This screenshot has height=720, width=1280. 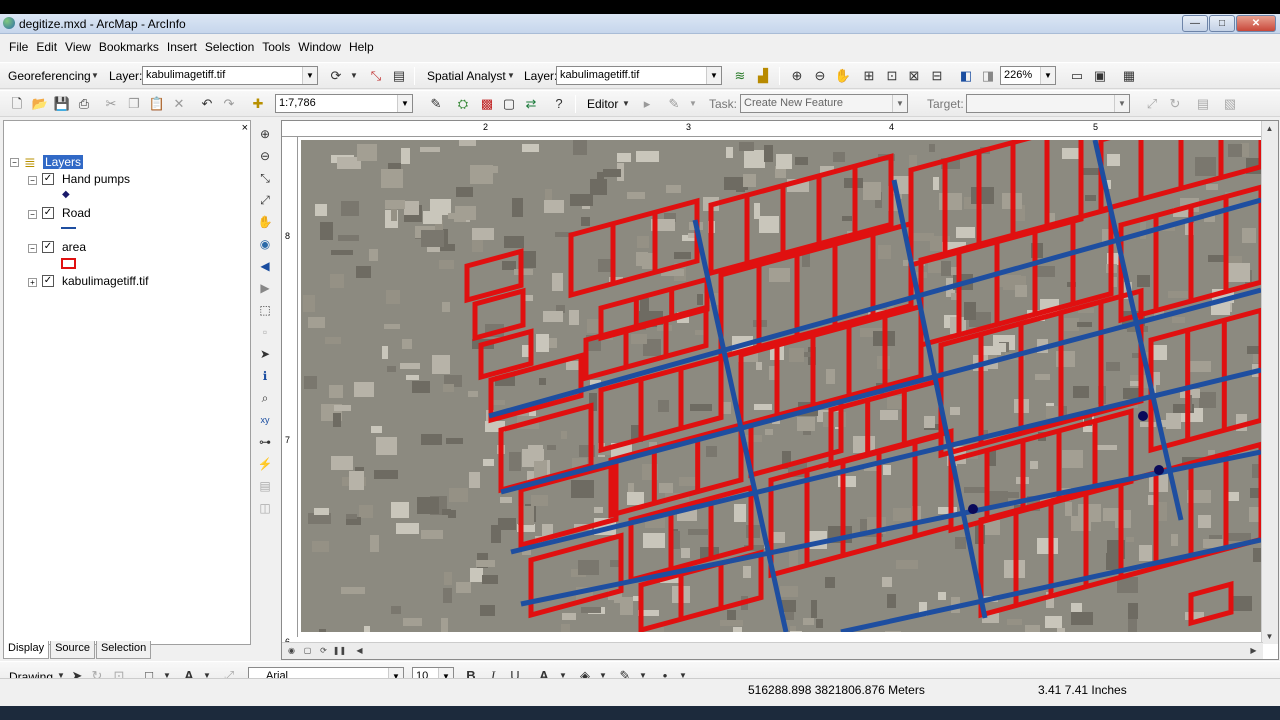 What do you see at coordinates (740, 76) in the screenshot?
I see `contour-icon: ≋` at bounding box center [740, 76].